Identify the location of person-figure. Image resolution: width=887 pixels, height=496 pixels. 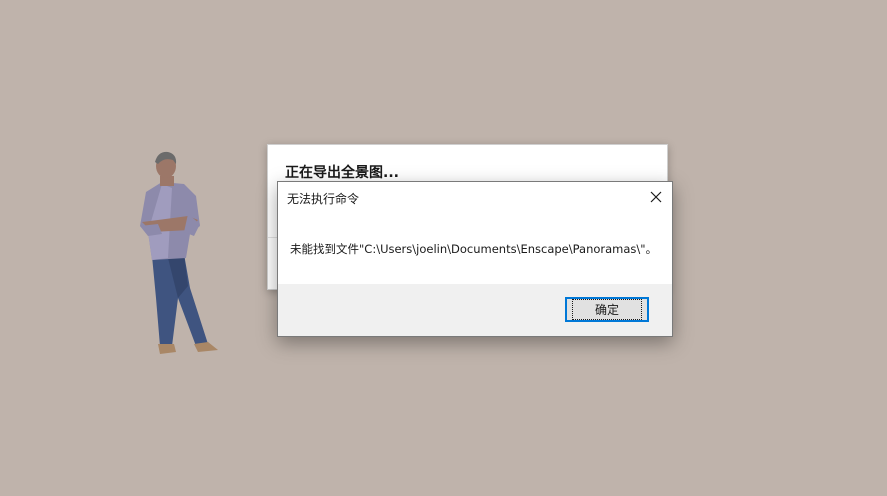
(179, 252).